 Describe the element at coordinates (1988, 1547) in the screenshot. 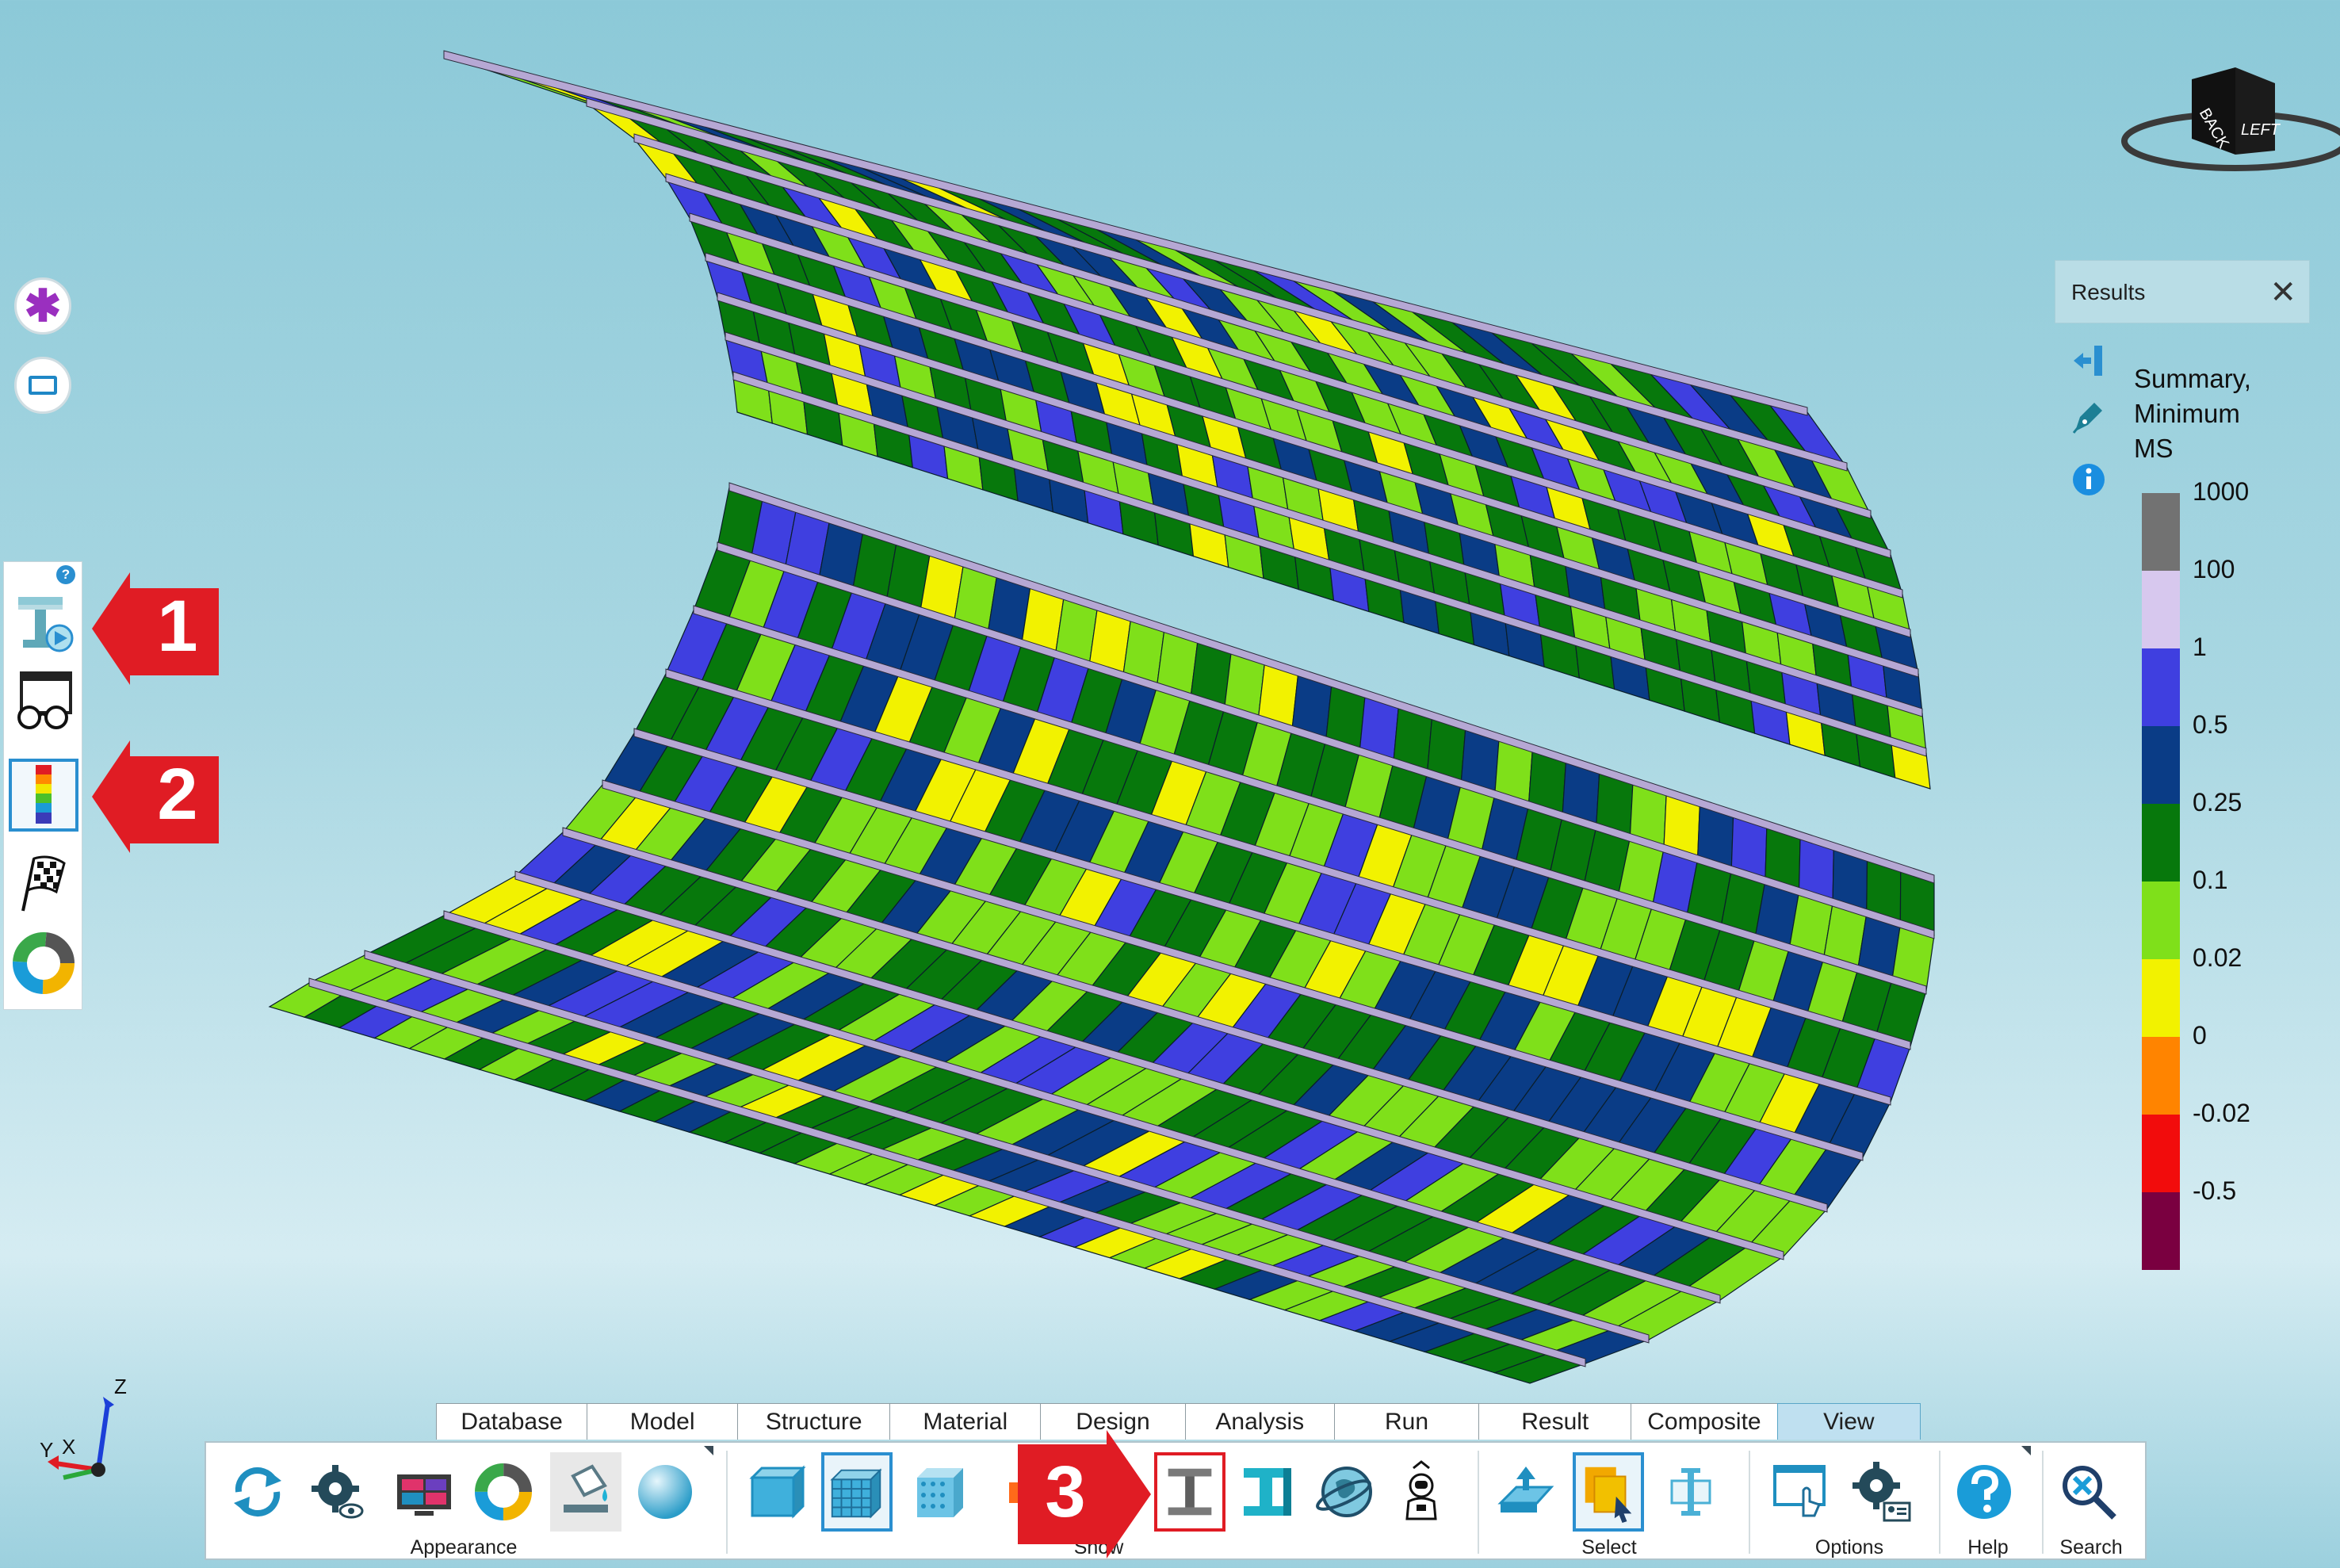

I see `help-group-label: Help` at that location.